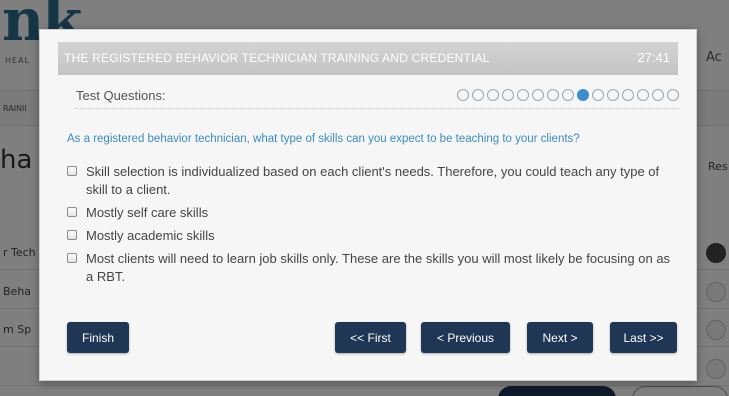 The image size is (729, 396). I want to click on question-progress-dots, so click(568, 95).